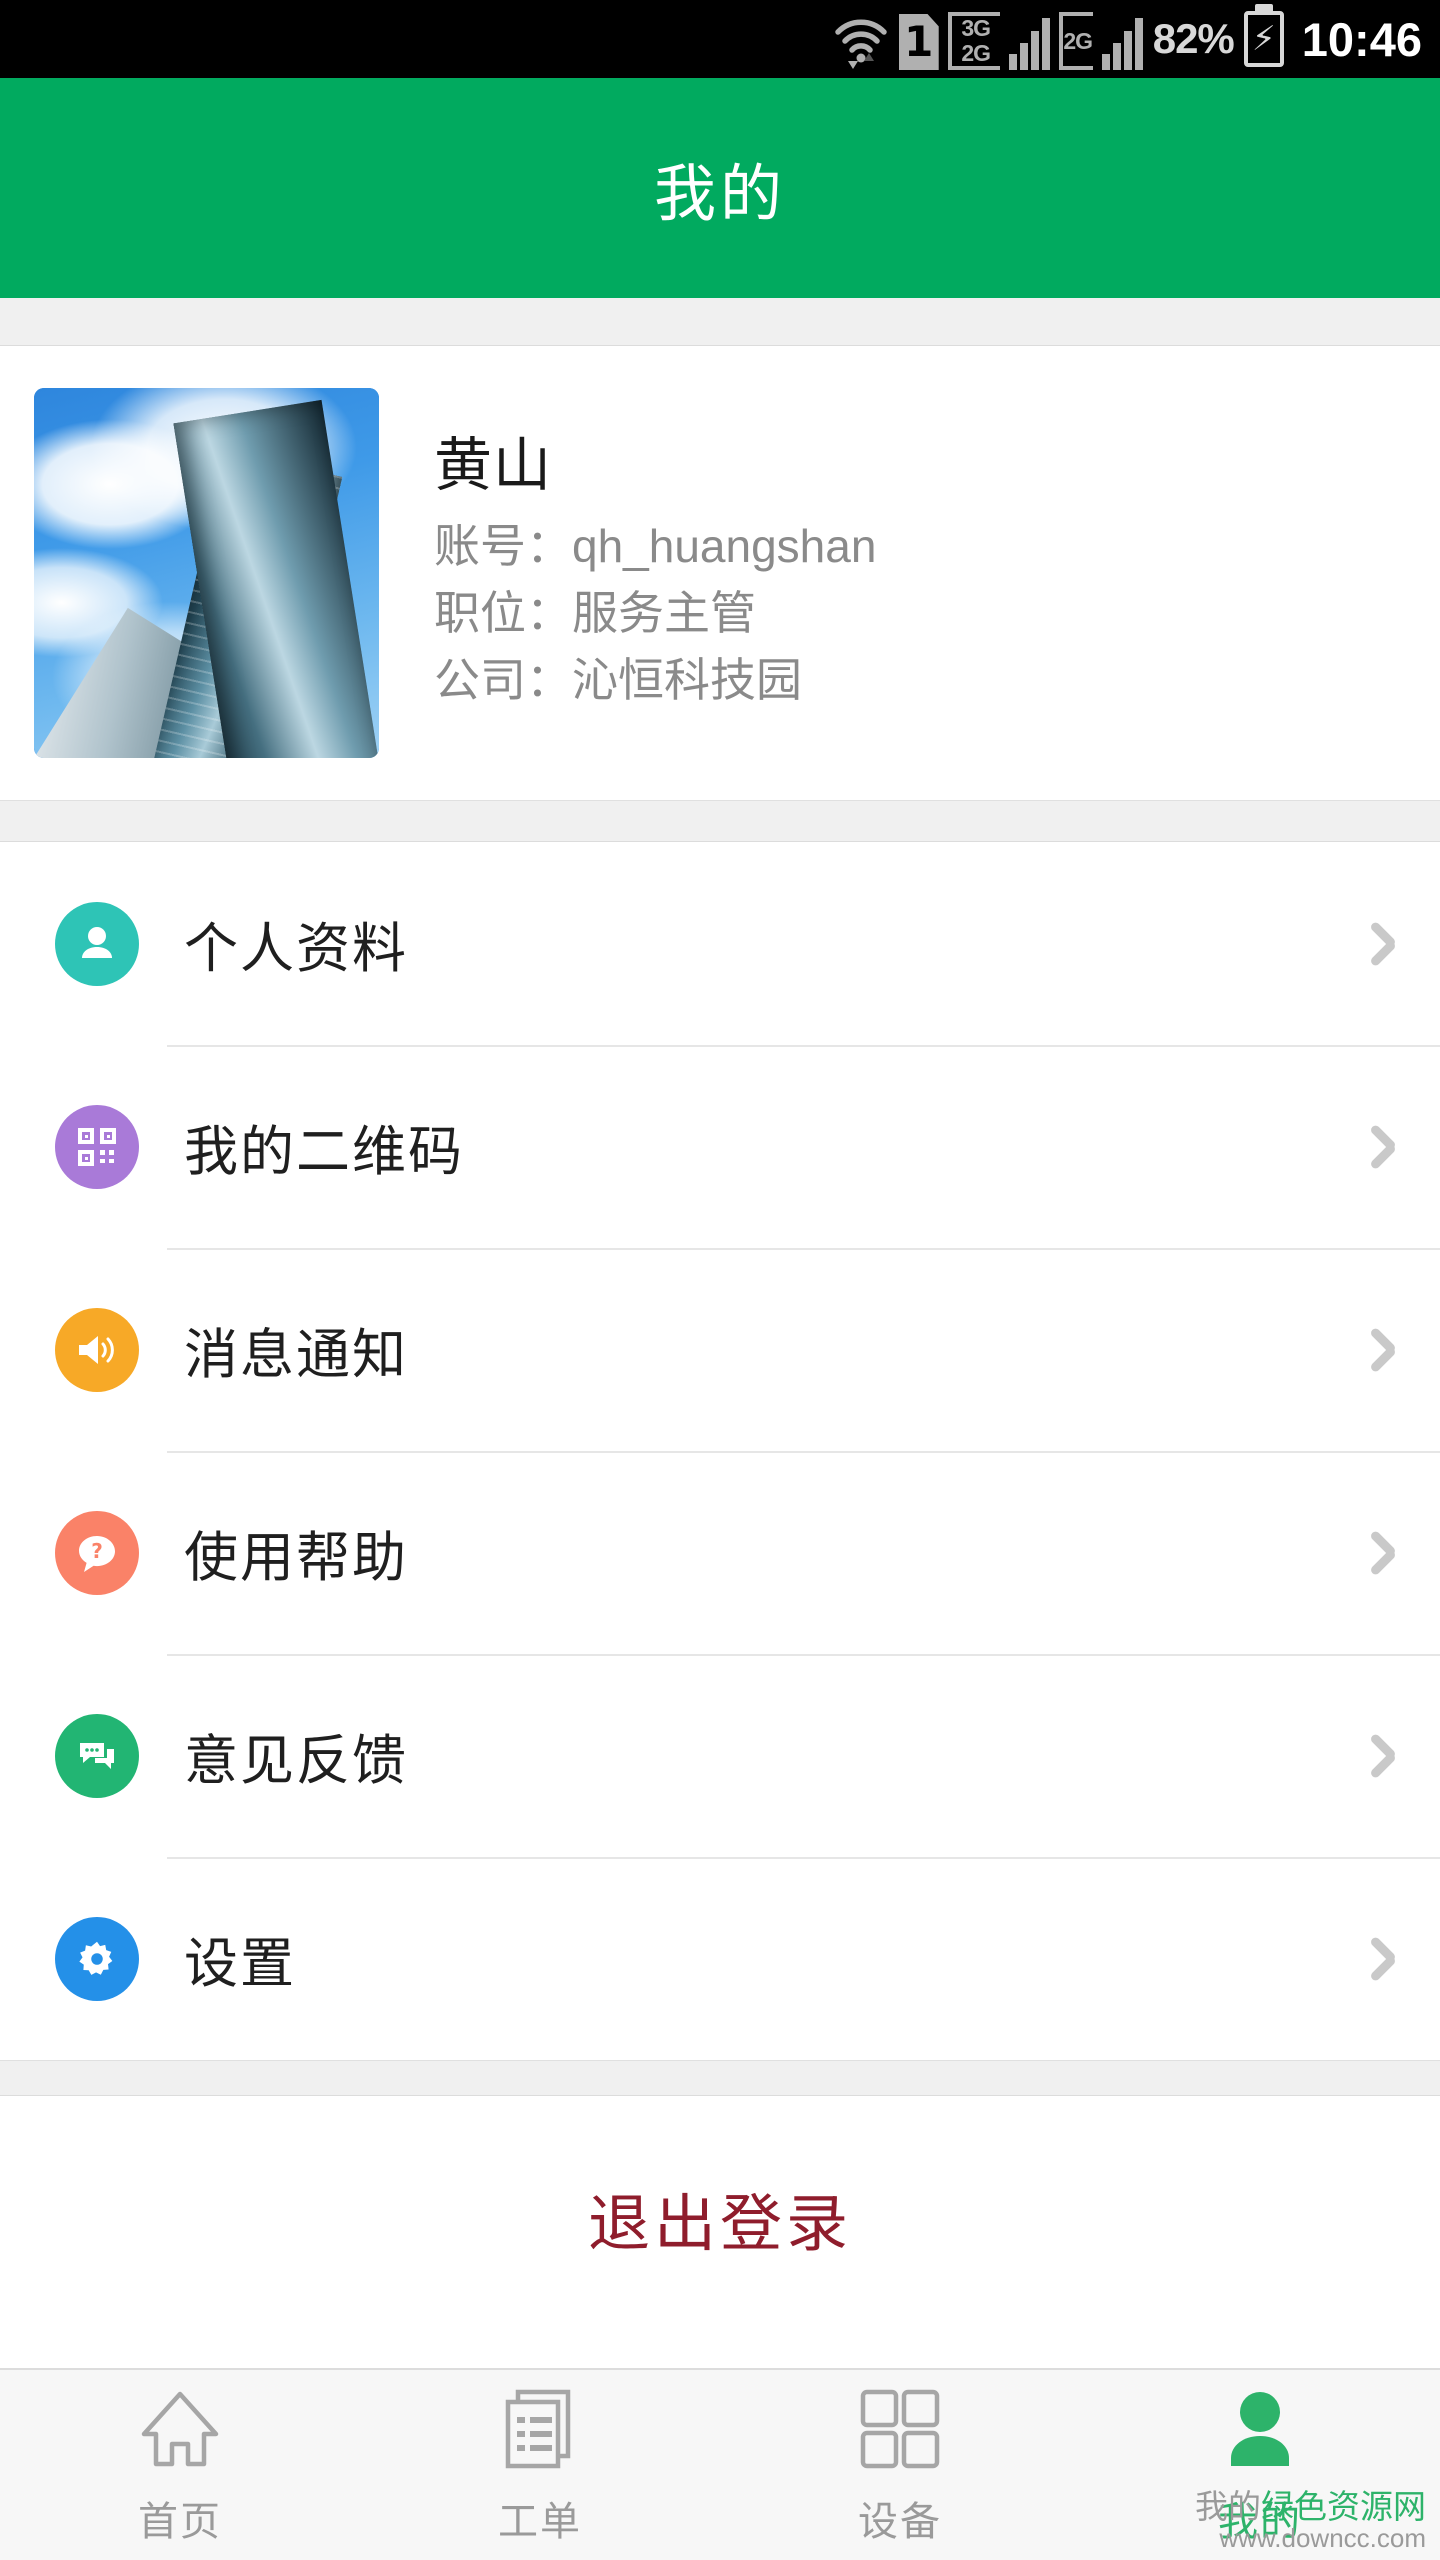  I want to click on menu-item-profile: 个人资料, so click(720, 943).